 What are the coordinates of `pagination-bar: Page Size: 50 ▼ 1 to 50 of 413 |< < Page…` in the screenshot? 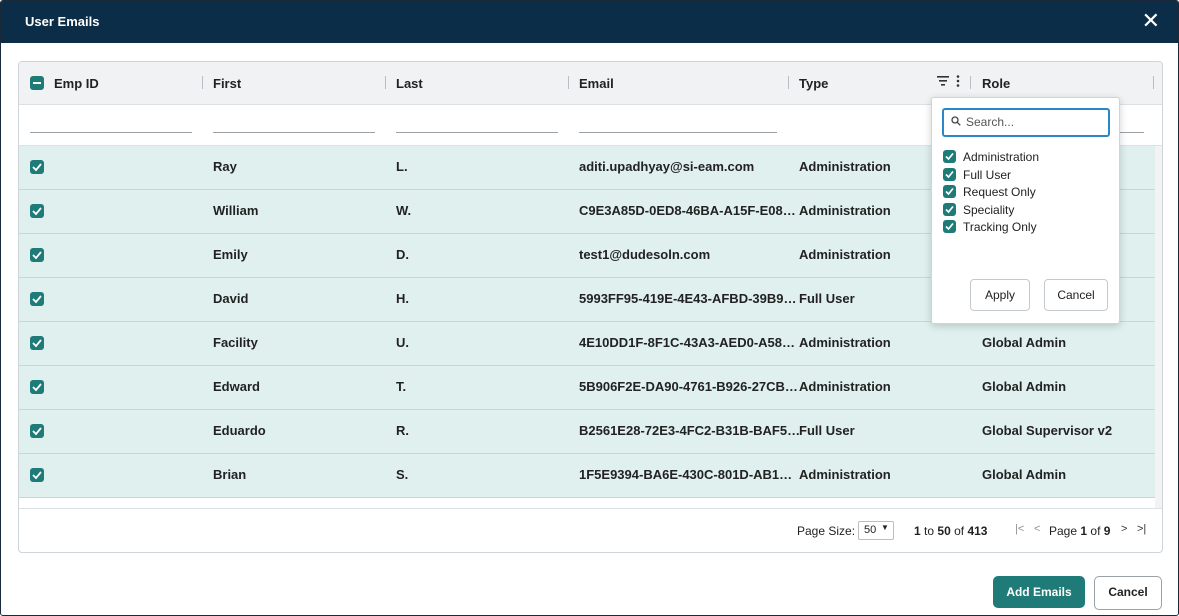 It's located at (590, 530).